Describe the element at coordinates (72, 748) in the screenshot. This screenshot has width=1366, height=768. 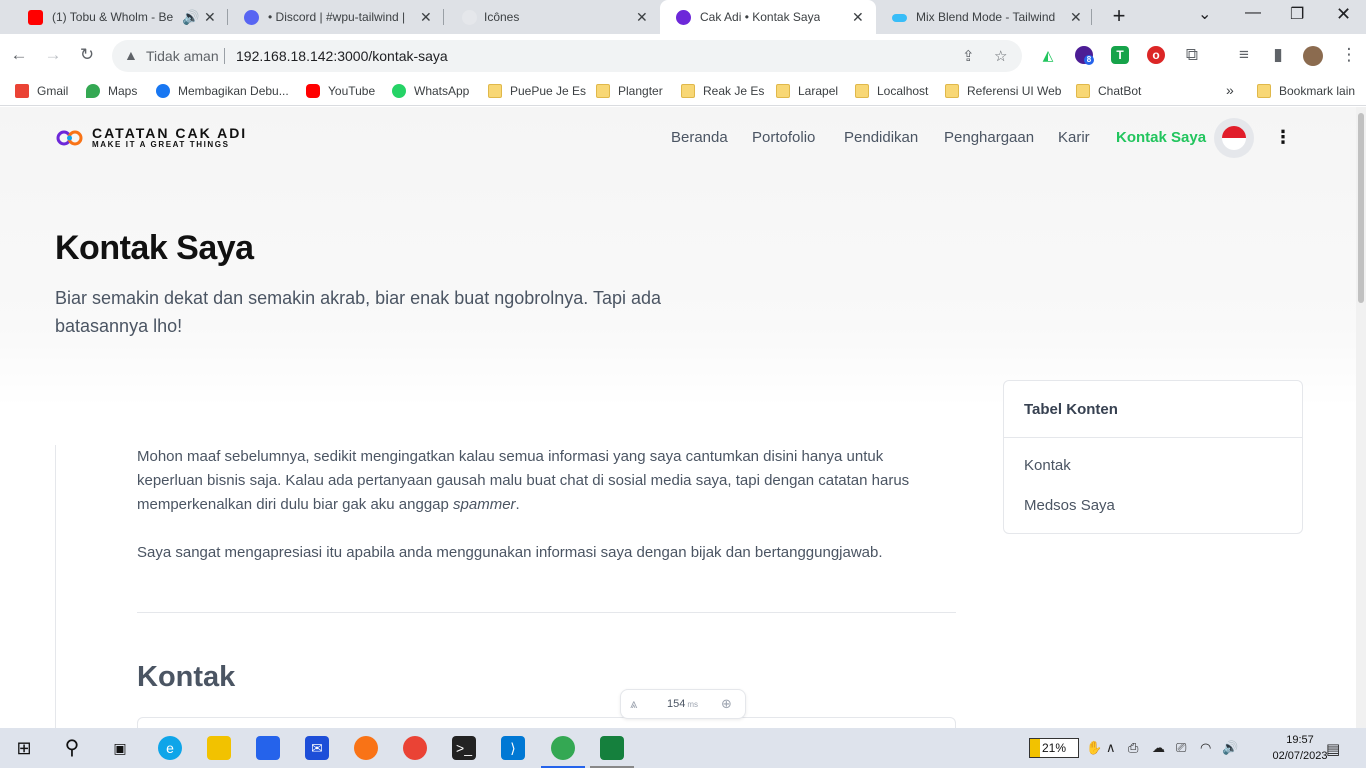
I see `search-icon: ⚲` at that location.